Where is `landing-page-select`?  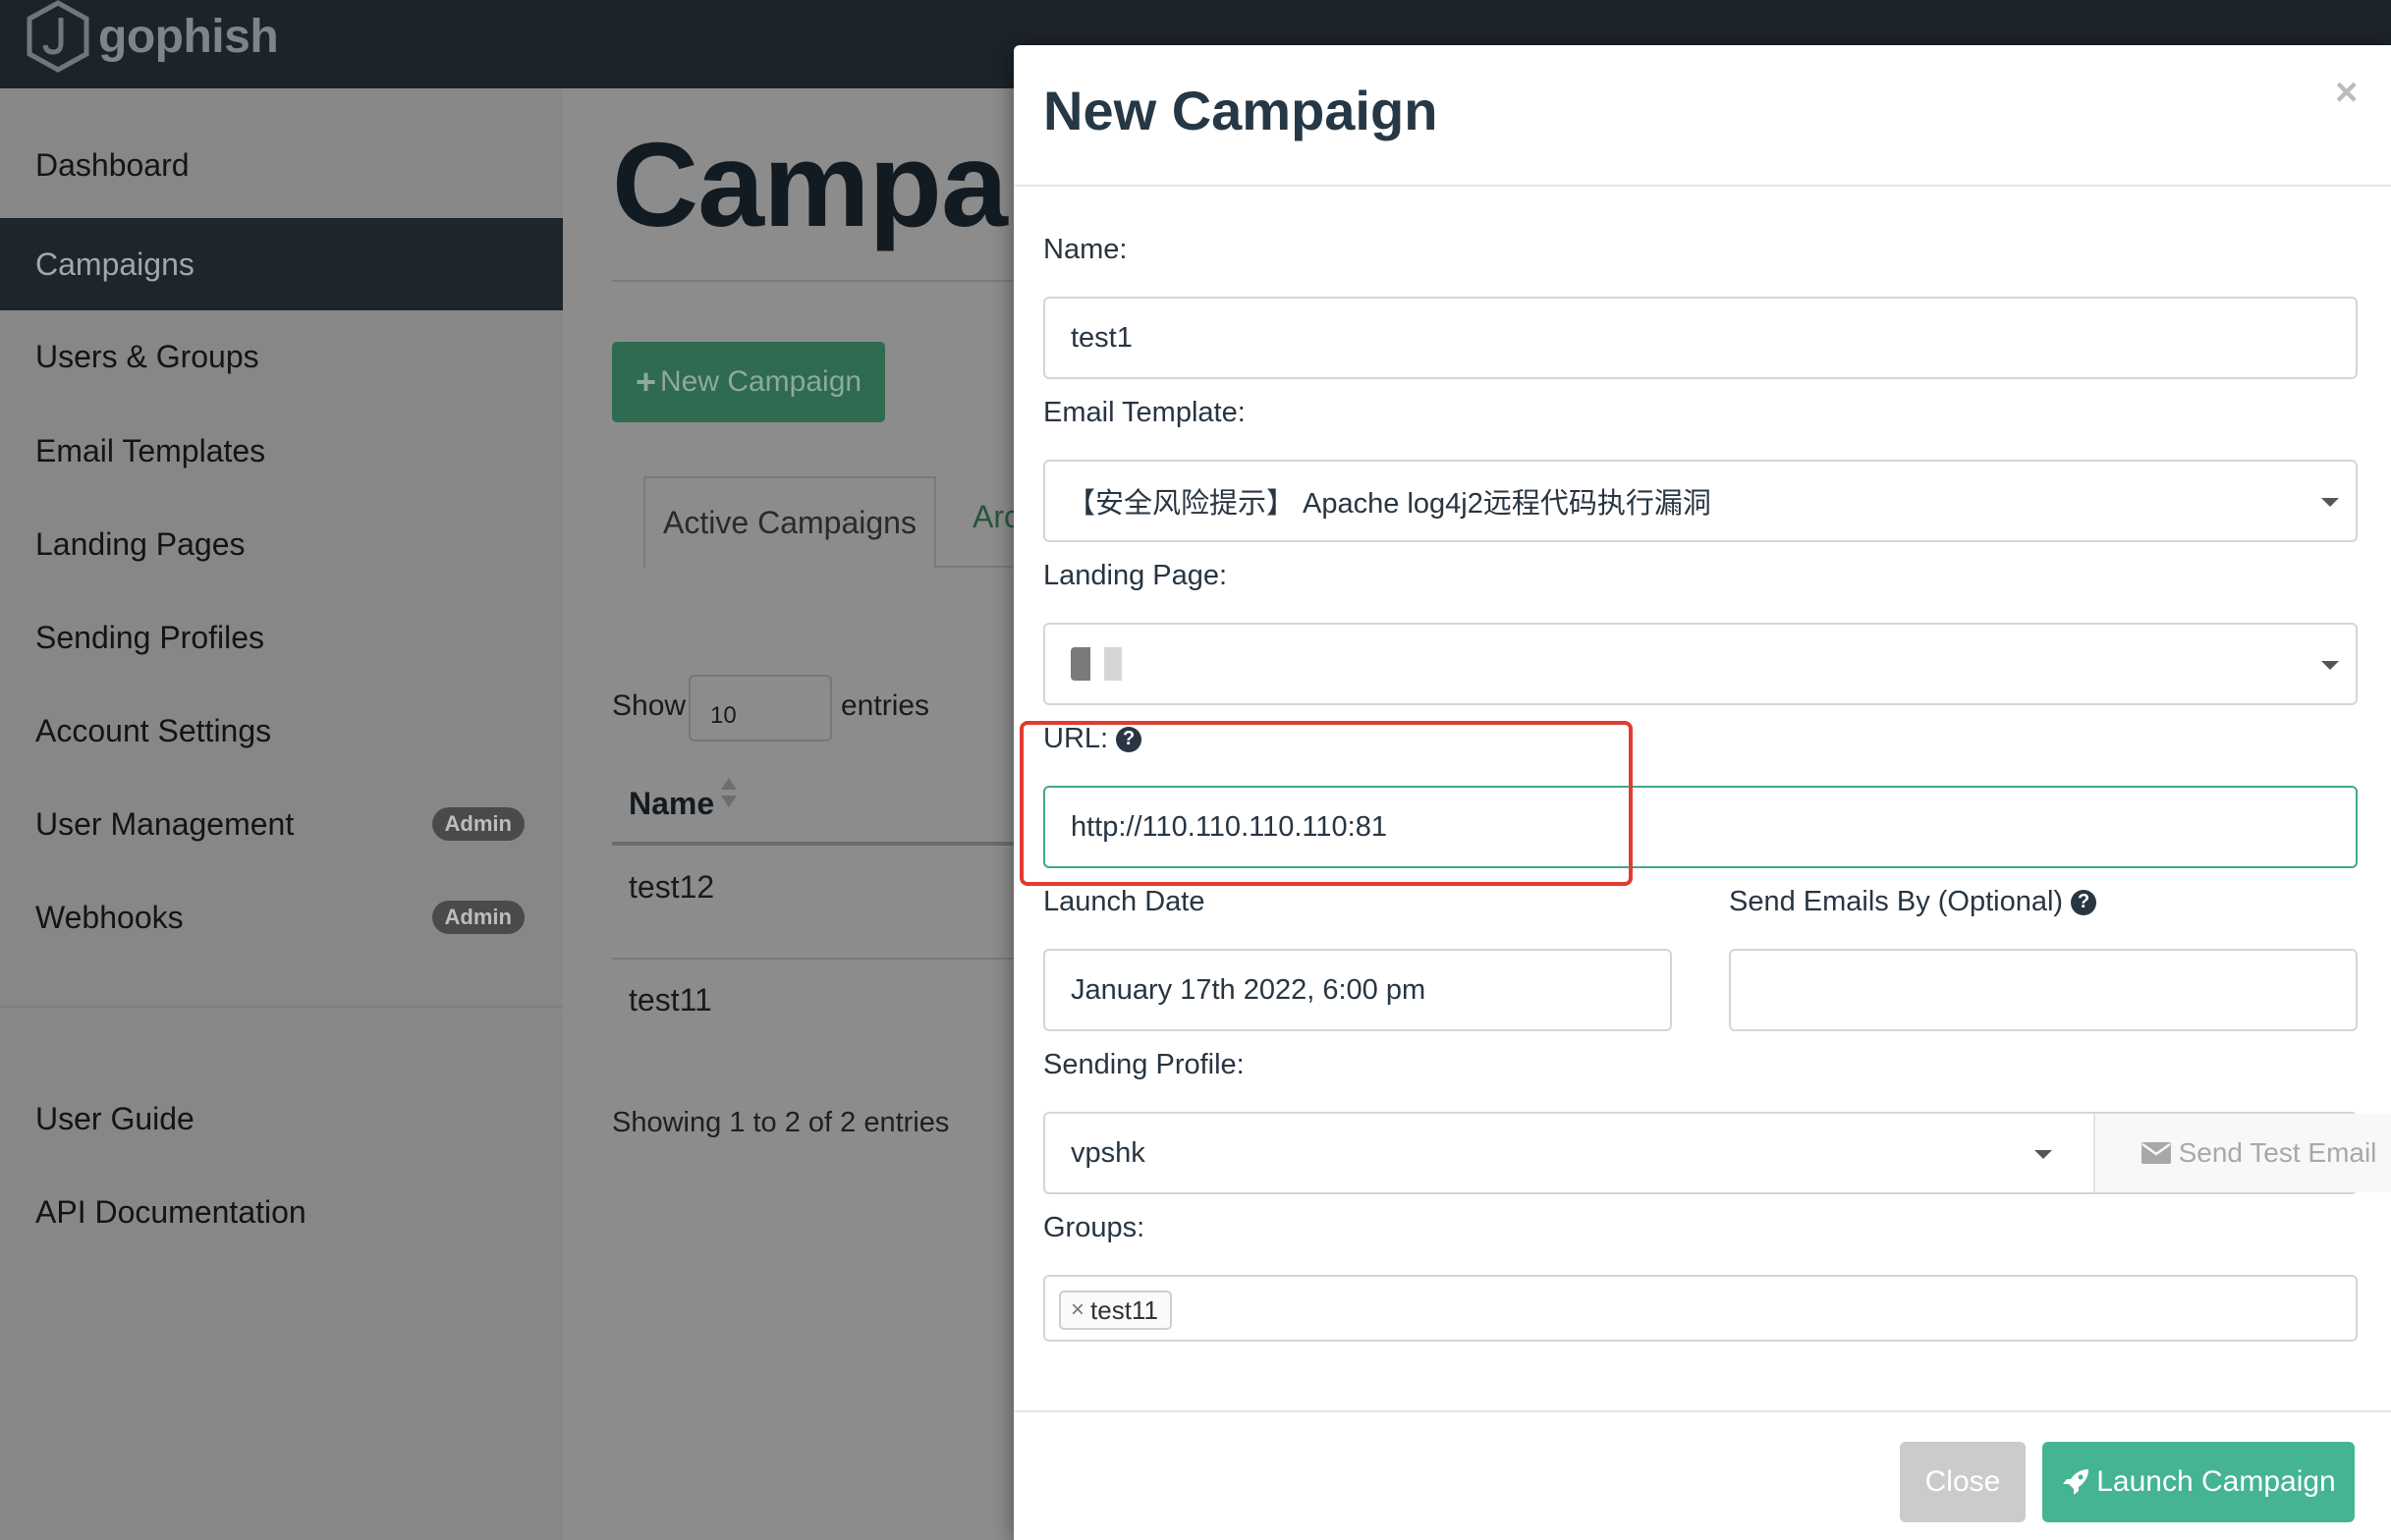 landing-page-select is located at coordinates (1701, 664).